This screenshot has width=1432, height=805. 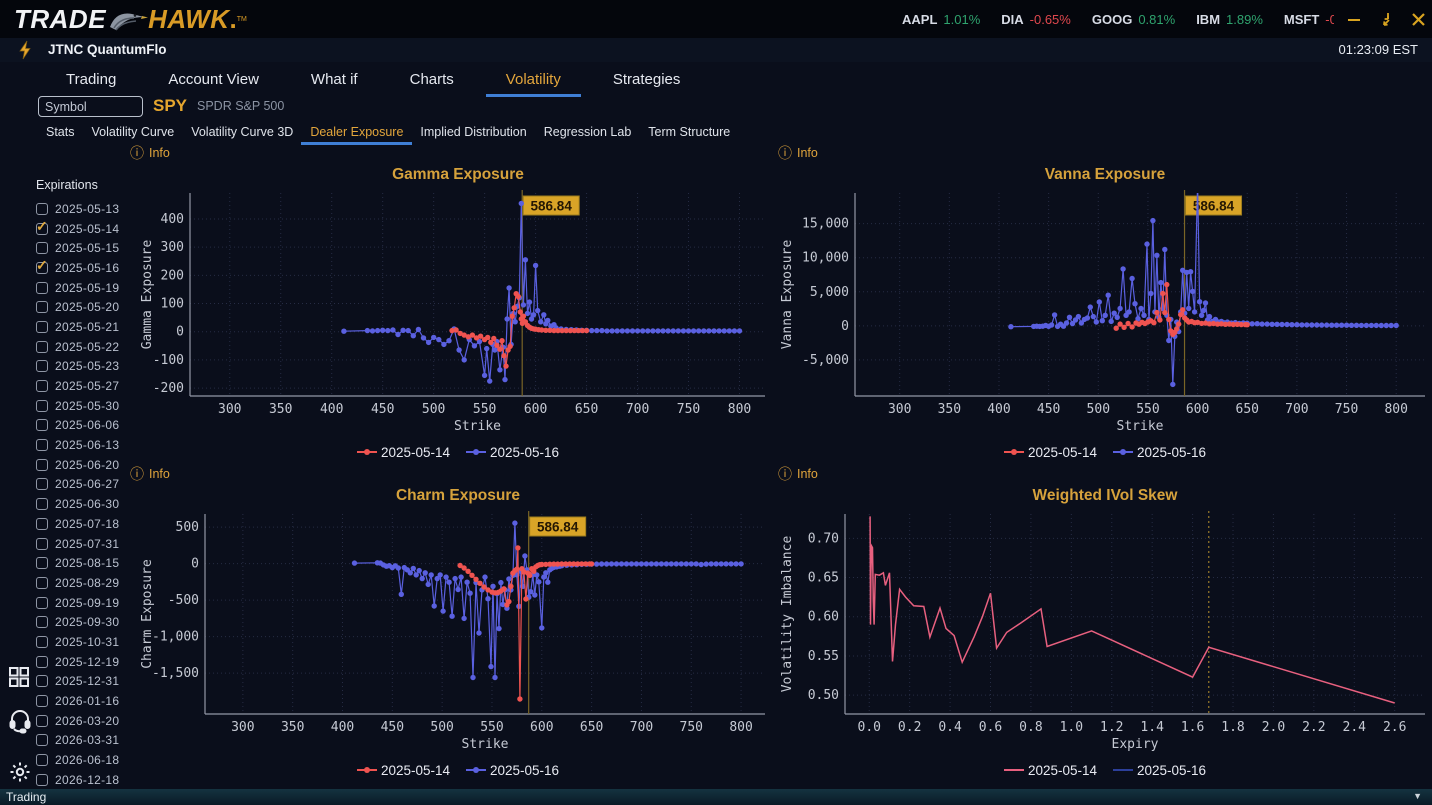 What do you see at coordinates (1105, 770) in the screenshot?
I see `chart-legend: 2025-05-14 2025-05-16` at bounding box center [1105, 770].